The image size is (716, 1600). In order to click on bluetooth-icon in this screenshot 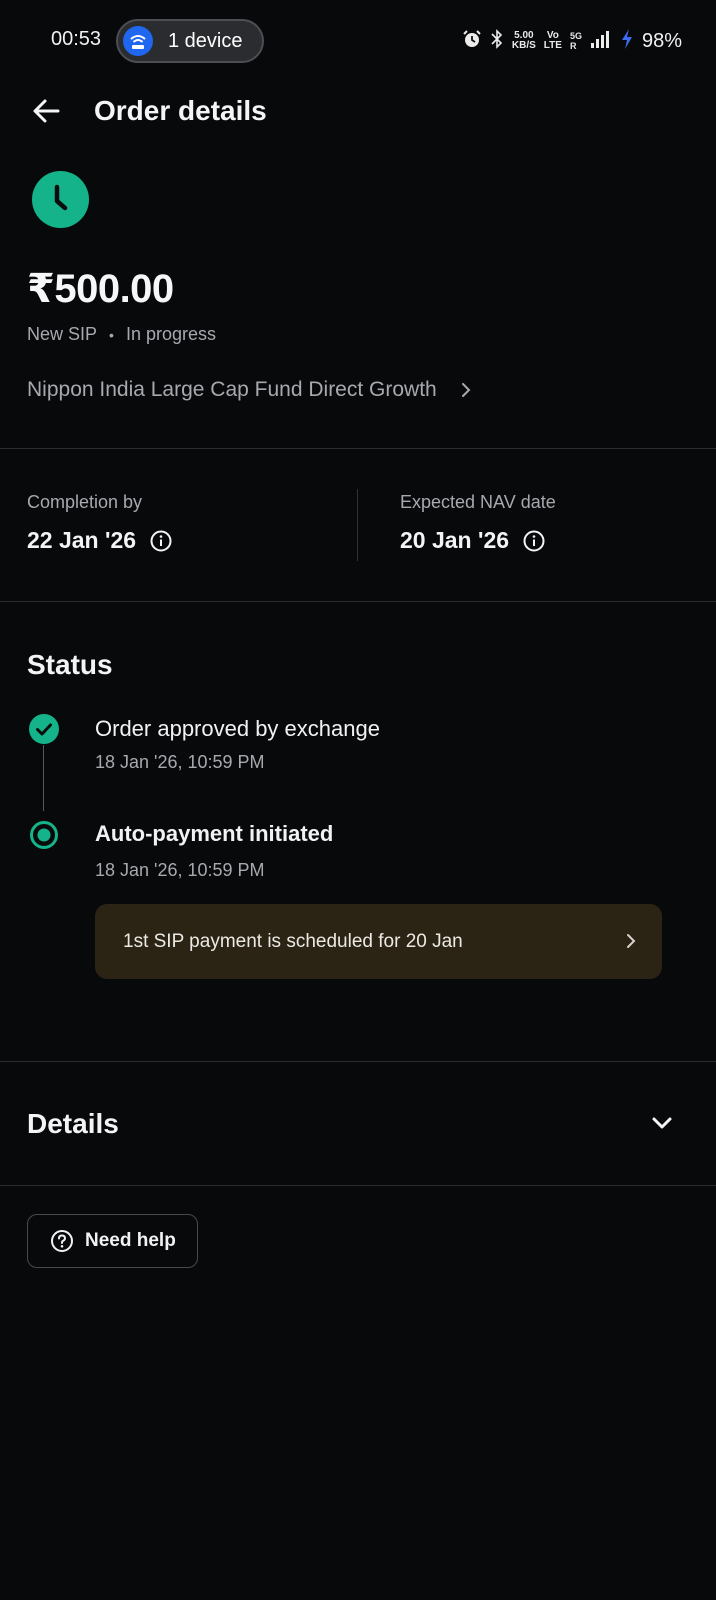, I will do `click(497, 41)`.